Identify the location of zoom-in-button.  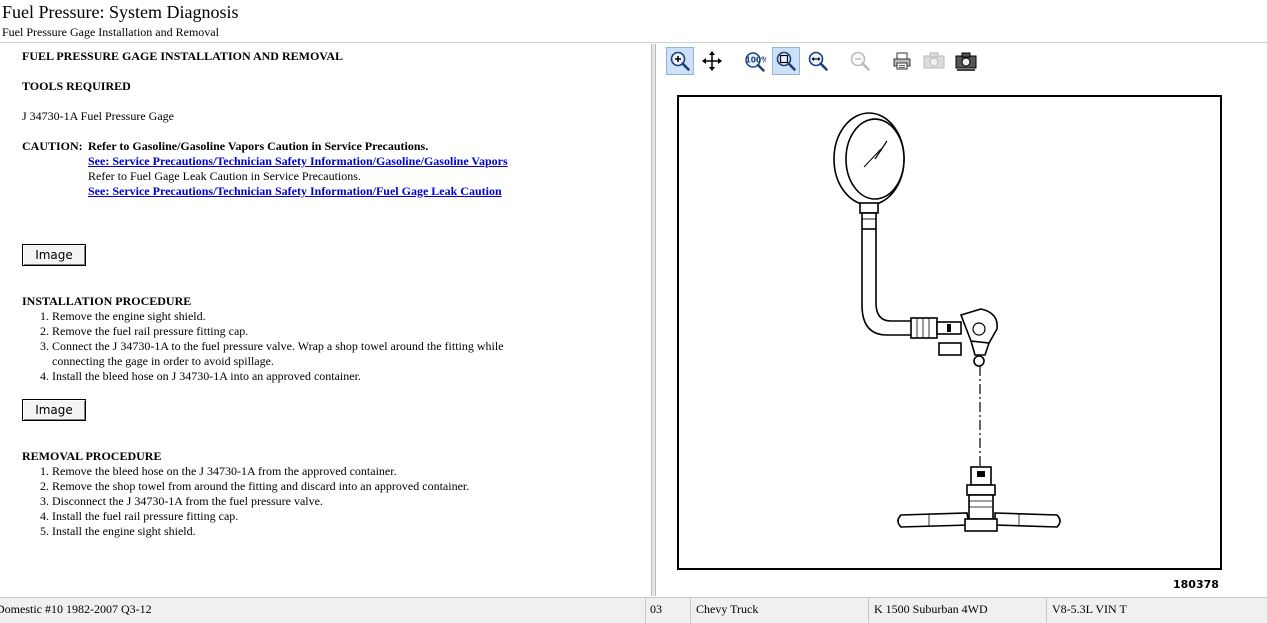
(680, 61).